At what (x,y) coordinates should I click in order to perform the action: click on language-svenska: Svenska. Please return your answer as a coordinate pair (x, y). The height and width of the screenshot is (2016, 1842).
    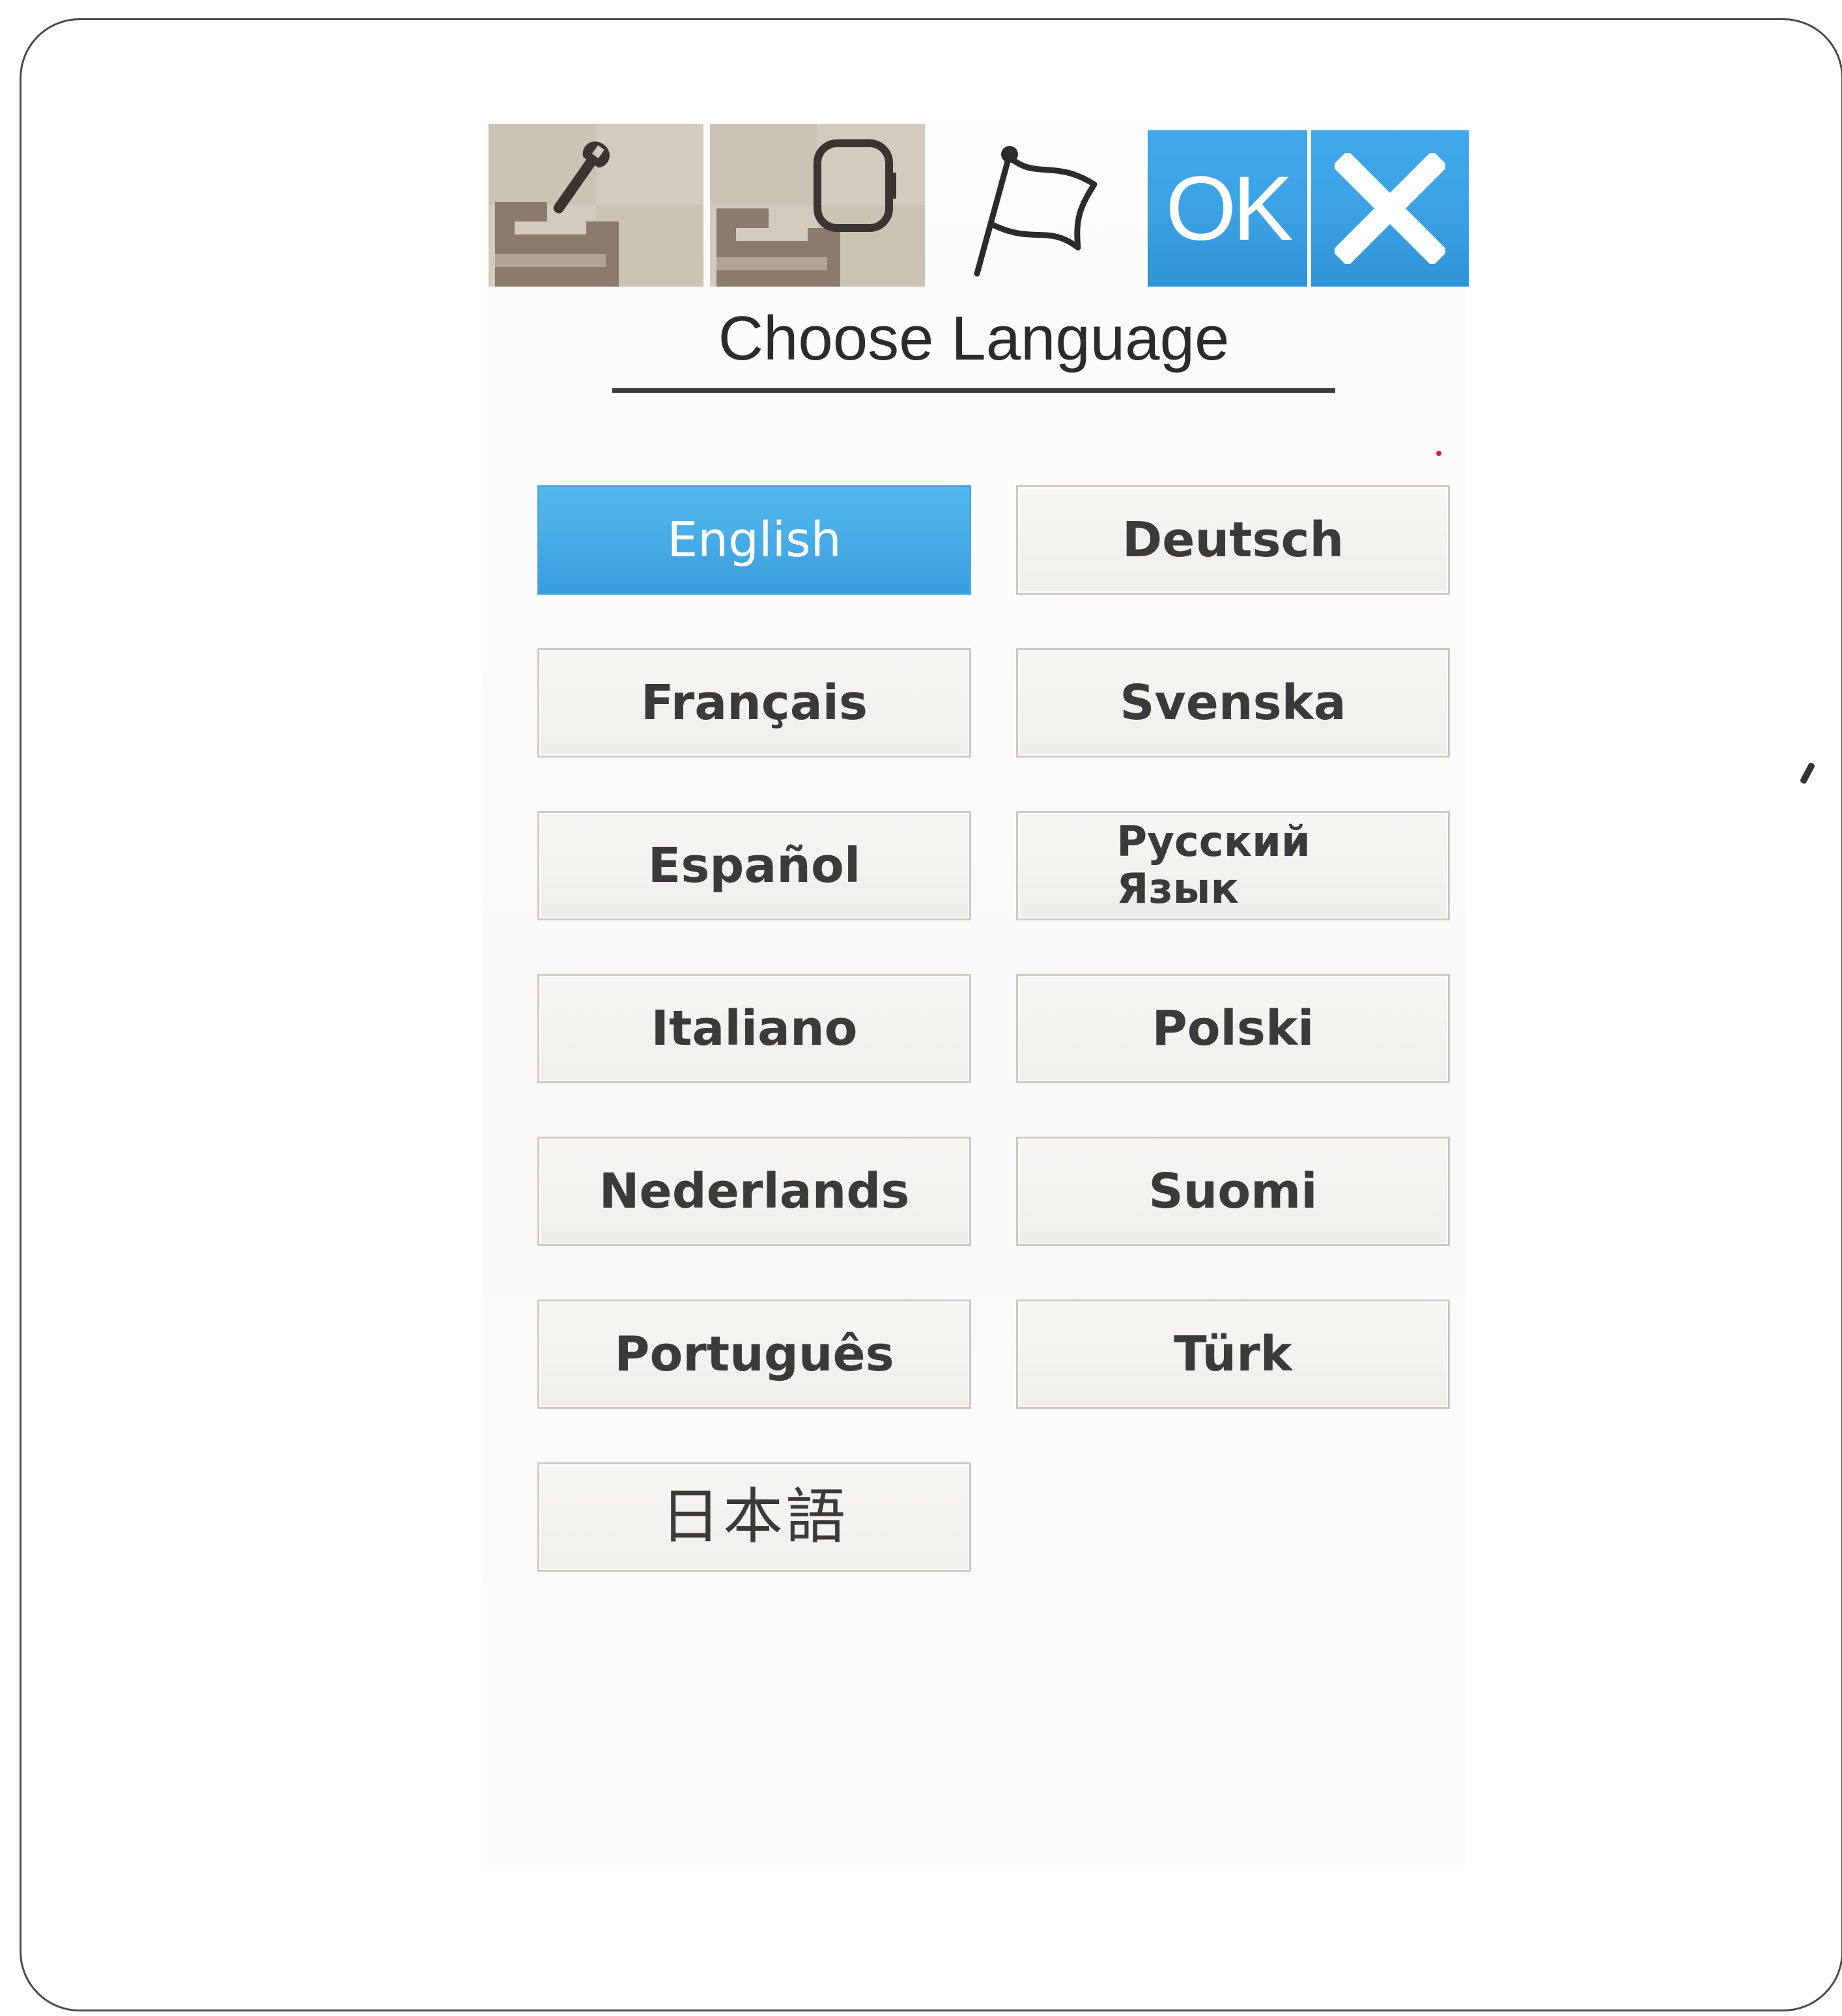
    Looking at the image, I should click on (1233, 703).